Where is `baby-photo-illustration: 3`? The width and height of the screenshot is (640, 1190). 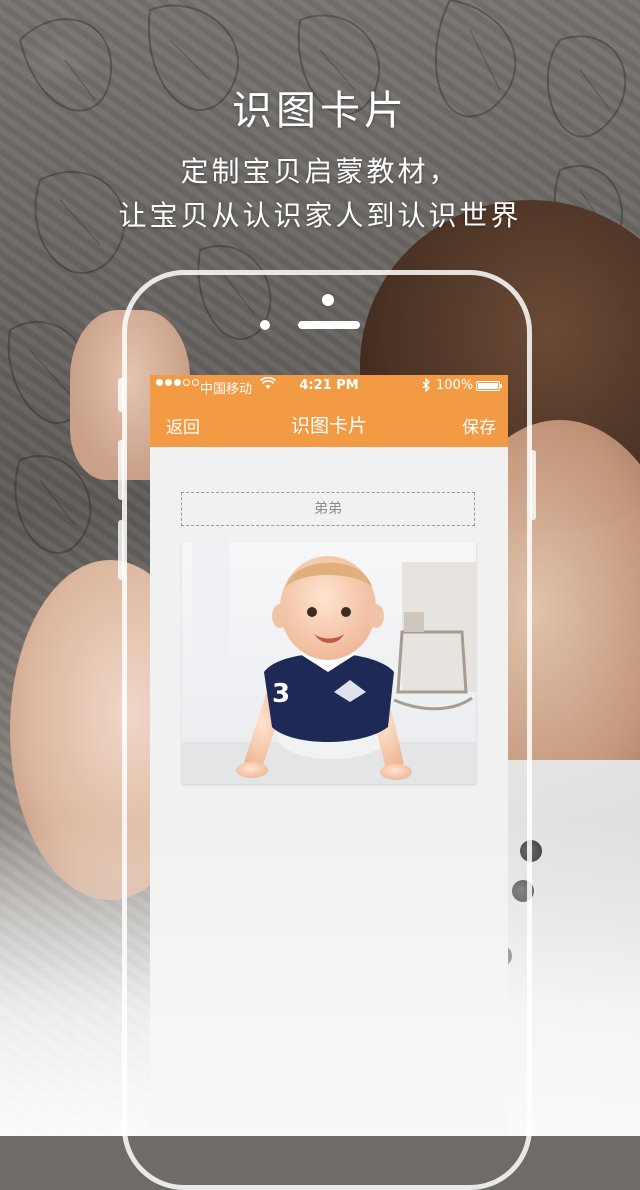
baby-photo-illustration: 3 is located at coordinates (329, 663).